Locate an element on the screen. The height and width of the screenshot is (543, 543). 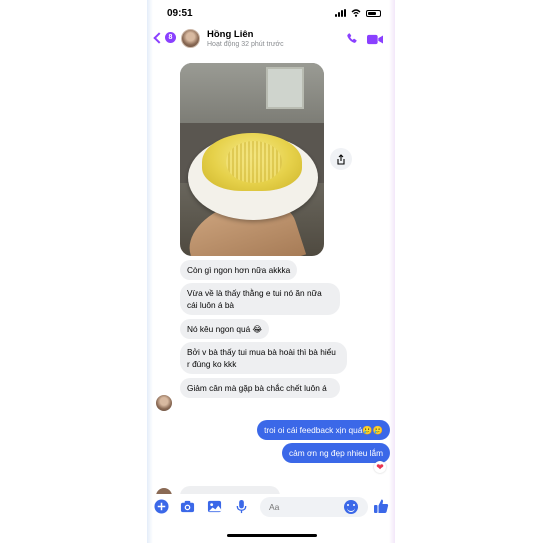
contact-avatar is located at coordinates (190, 38).